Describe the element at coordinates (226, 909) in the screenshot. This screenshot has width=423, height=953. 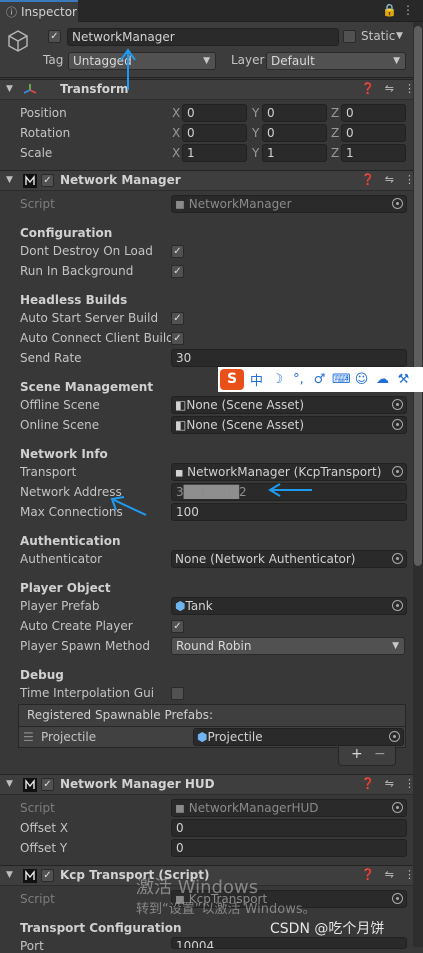
I see `windows-activation-subtitle: 转到“设置”以激活 Windows。` at that location.